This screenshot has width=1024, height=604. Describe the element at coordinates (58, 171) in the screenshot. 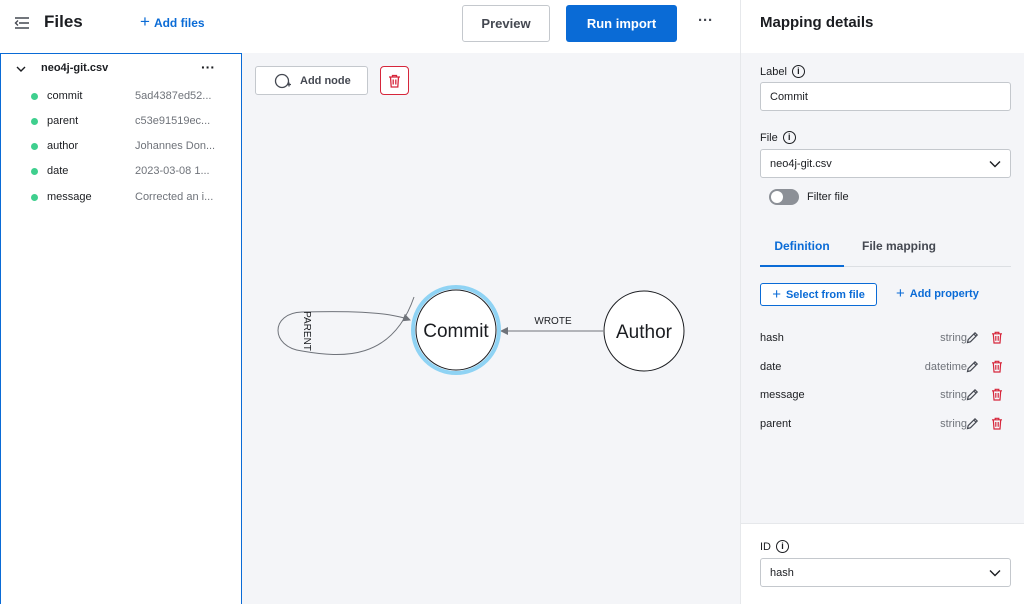

I see `column-name: date` at that location.